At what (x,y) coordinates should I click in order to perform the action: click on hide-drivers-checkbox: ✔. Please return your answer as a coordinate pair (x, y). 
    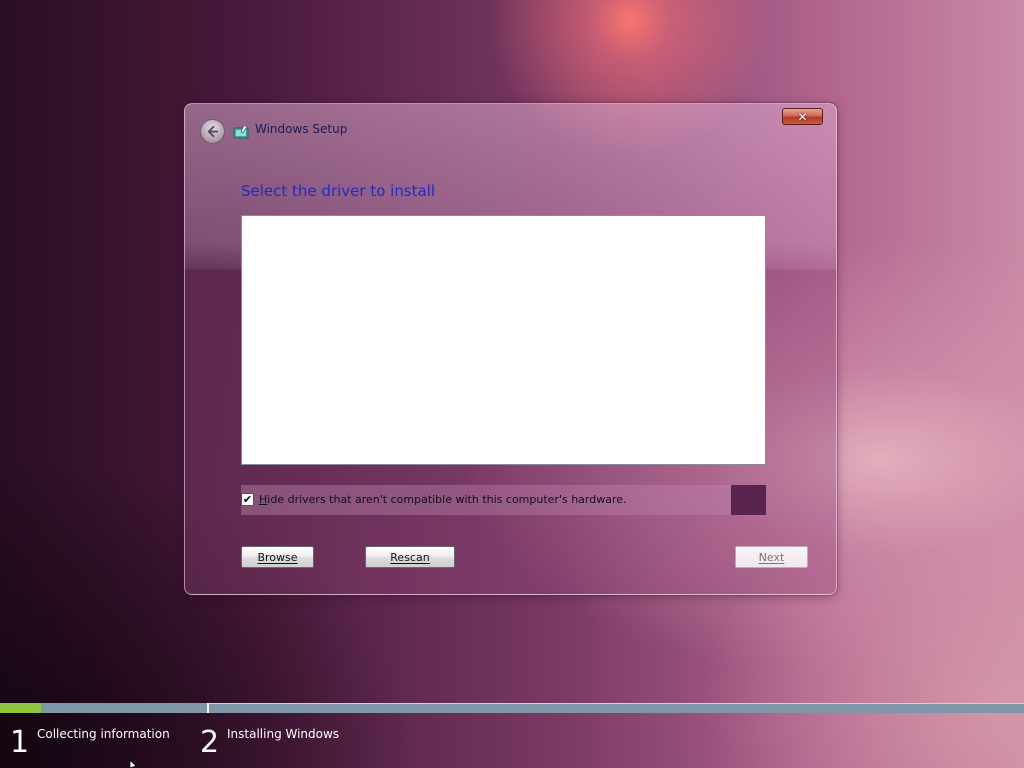
    Looking at the image, I should click on (247, 499).